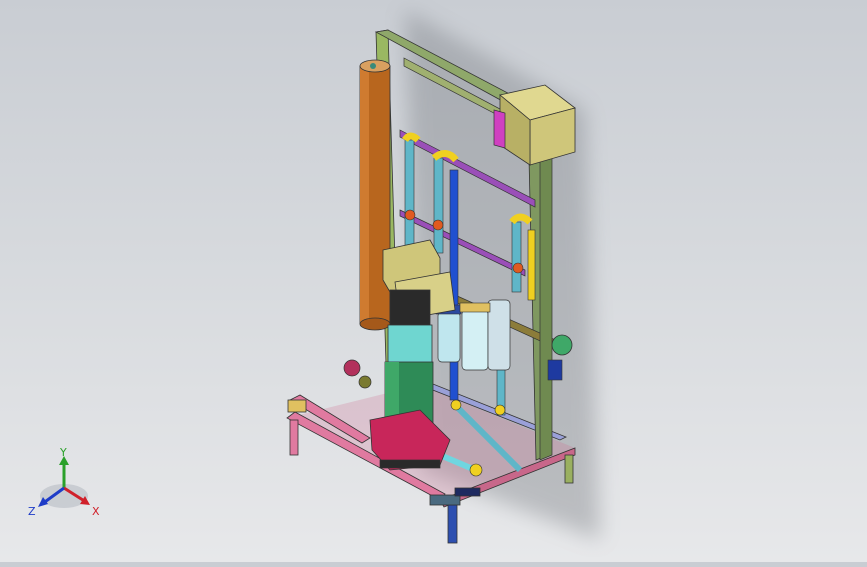  What do you see at coordinates (96, 511) in the screenshot?
I see `x-axis-label: X` at bounding box center [96, 511].